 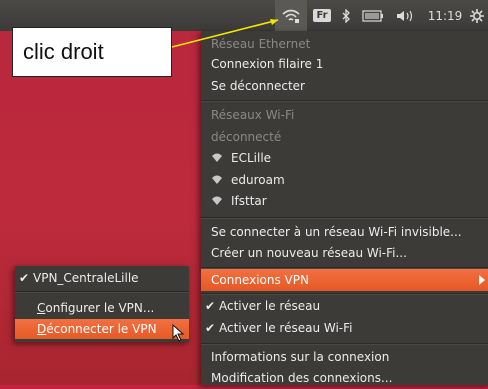 What do you see at coordinates (63, 51) in the screenshot?
I see `annotation-text: clic droit` at bounding box center [63, 51].